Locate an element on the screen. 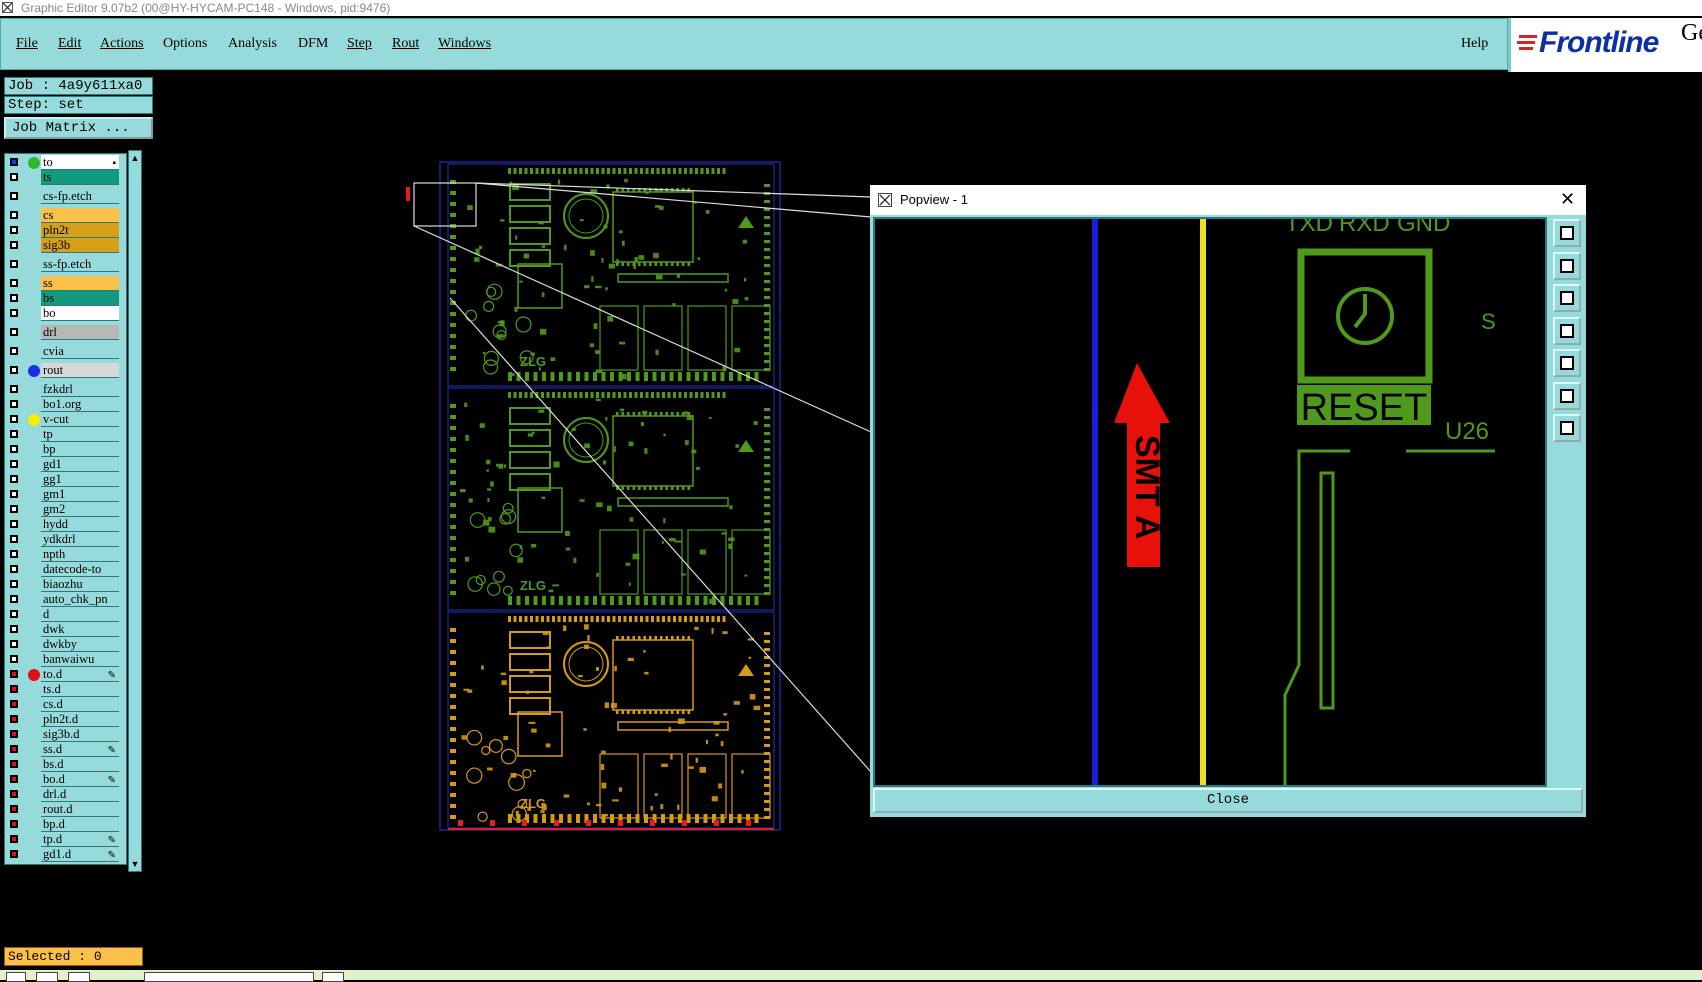 This screenshot has width=1702, height=982. layer-row-ss-fp-etch: ss-fp.etch is located at coordinates (65, 264).